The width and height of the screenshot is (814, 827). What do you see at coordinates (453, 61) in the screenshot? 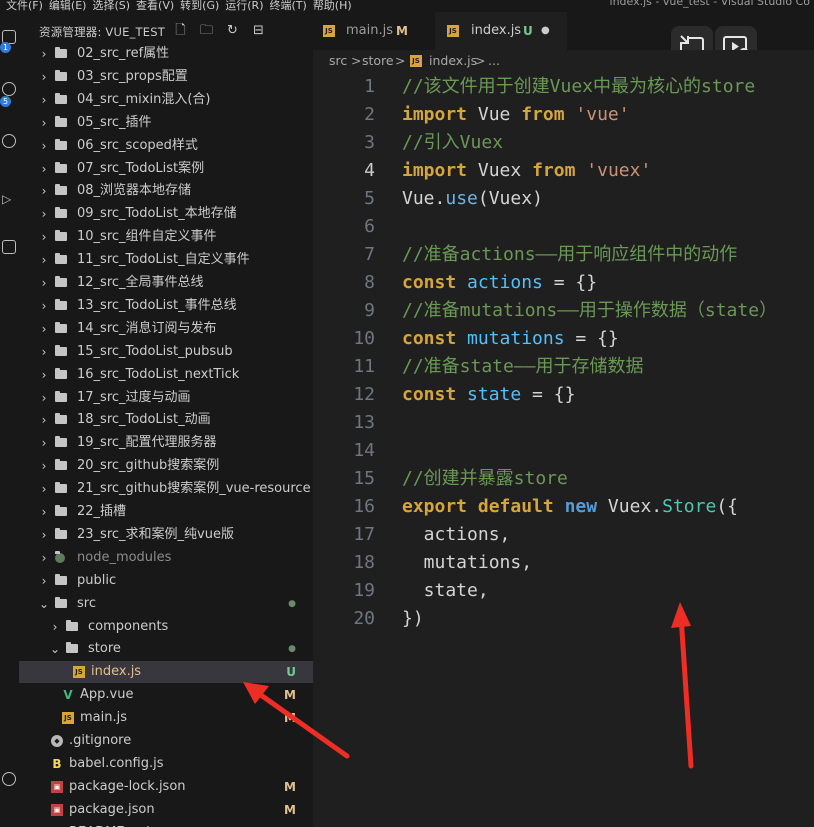
I see `breadcrumb-file: index.js` at bounding box center [453, 61].